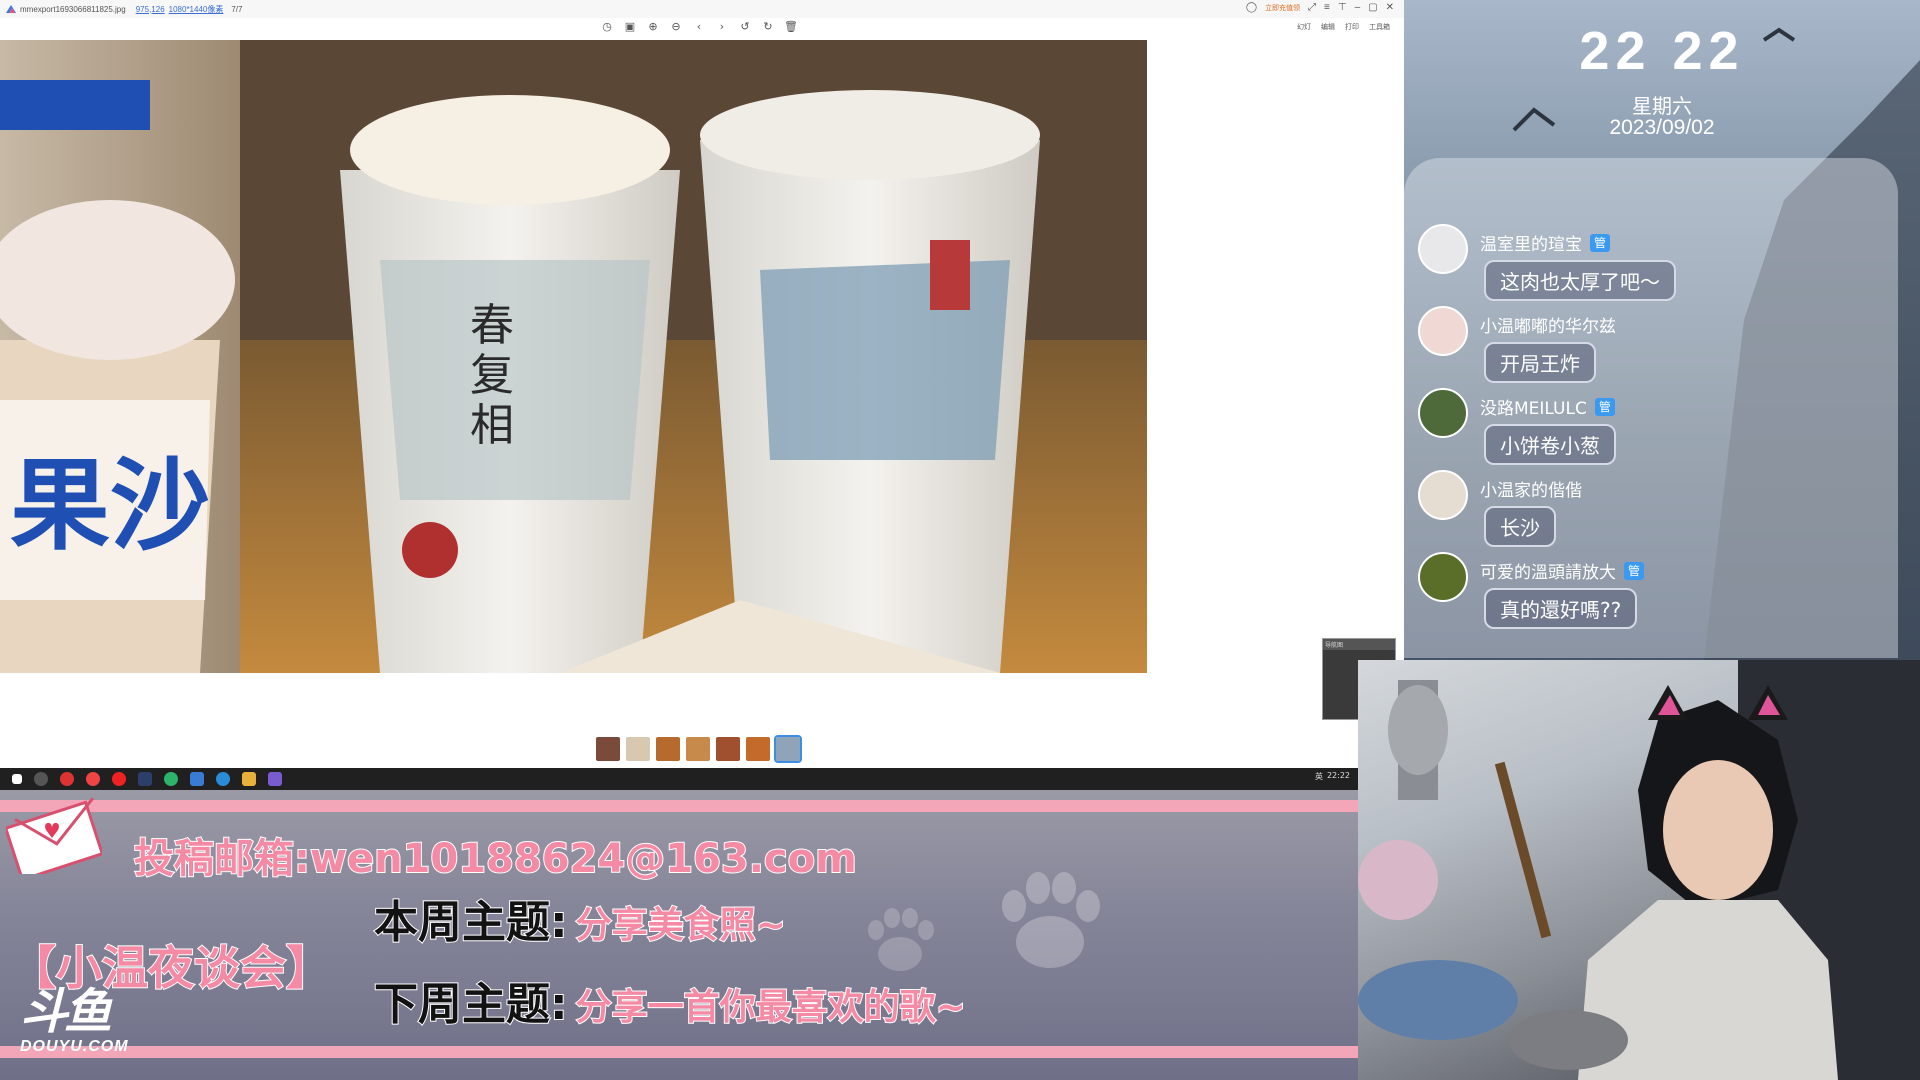  What do you see at coordinates (54, 835) in the screenshot?
I see `envelope-icon` at bounding box center [54, 835].